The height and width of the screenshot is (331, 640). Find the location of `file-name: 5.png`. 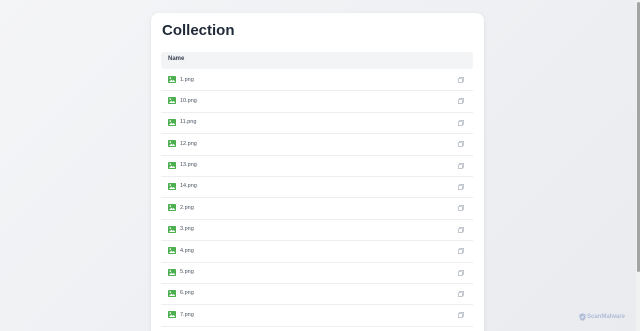

file-name: 5.png is located at coordinates (187, 272).